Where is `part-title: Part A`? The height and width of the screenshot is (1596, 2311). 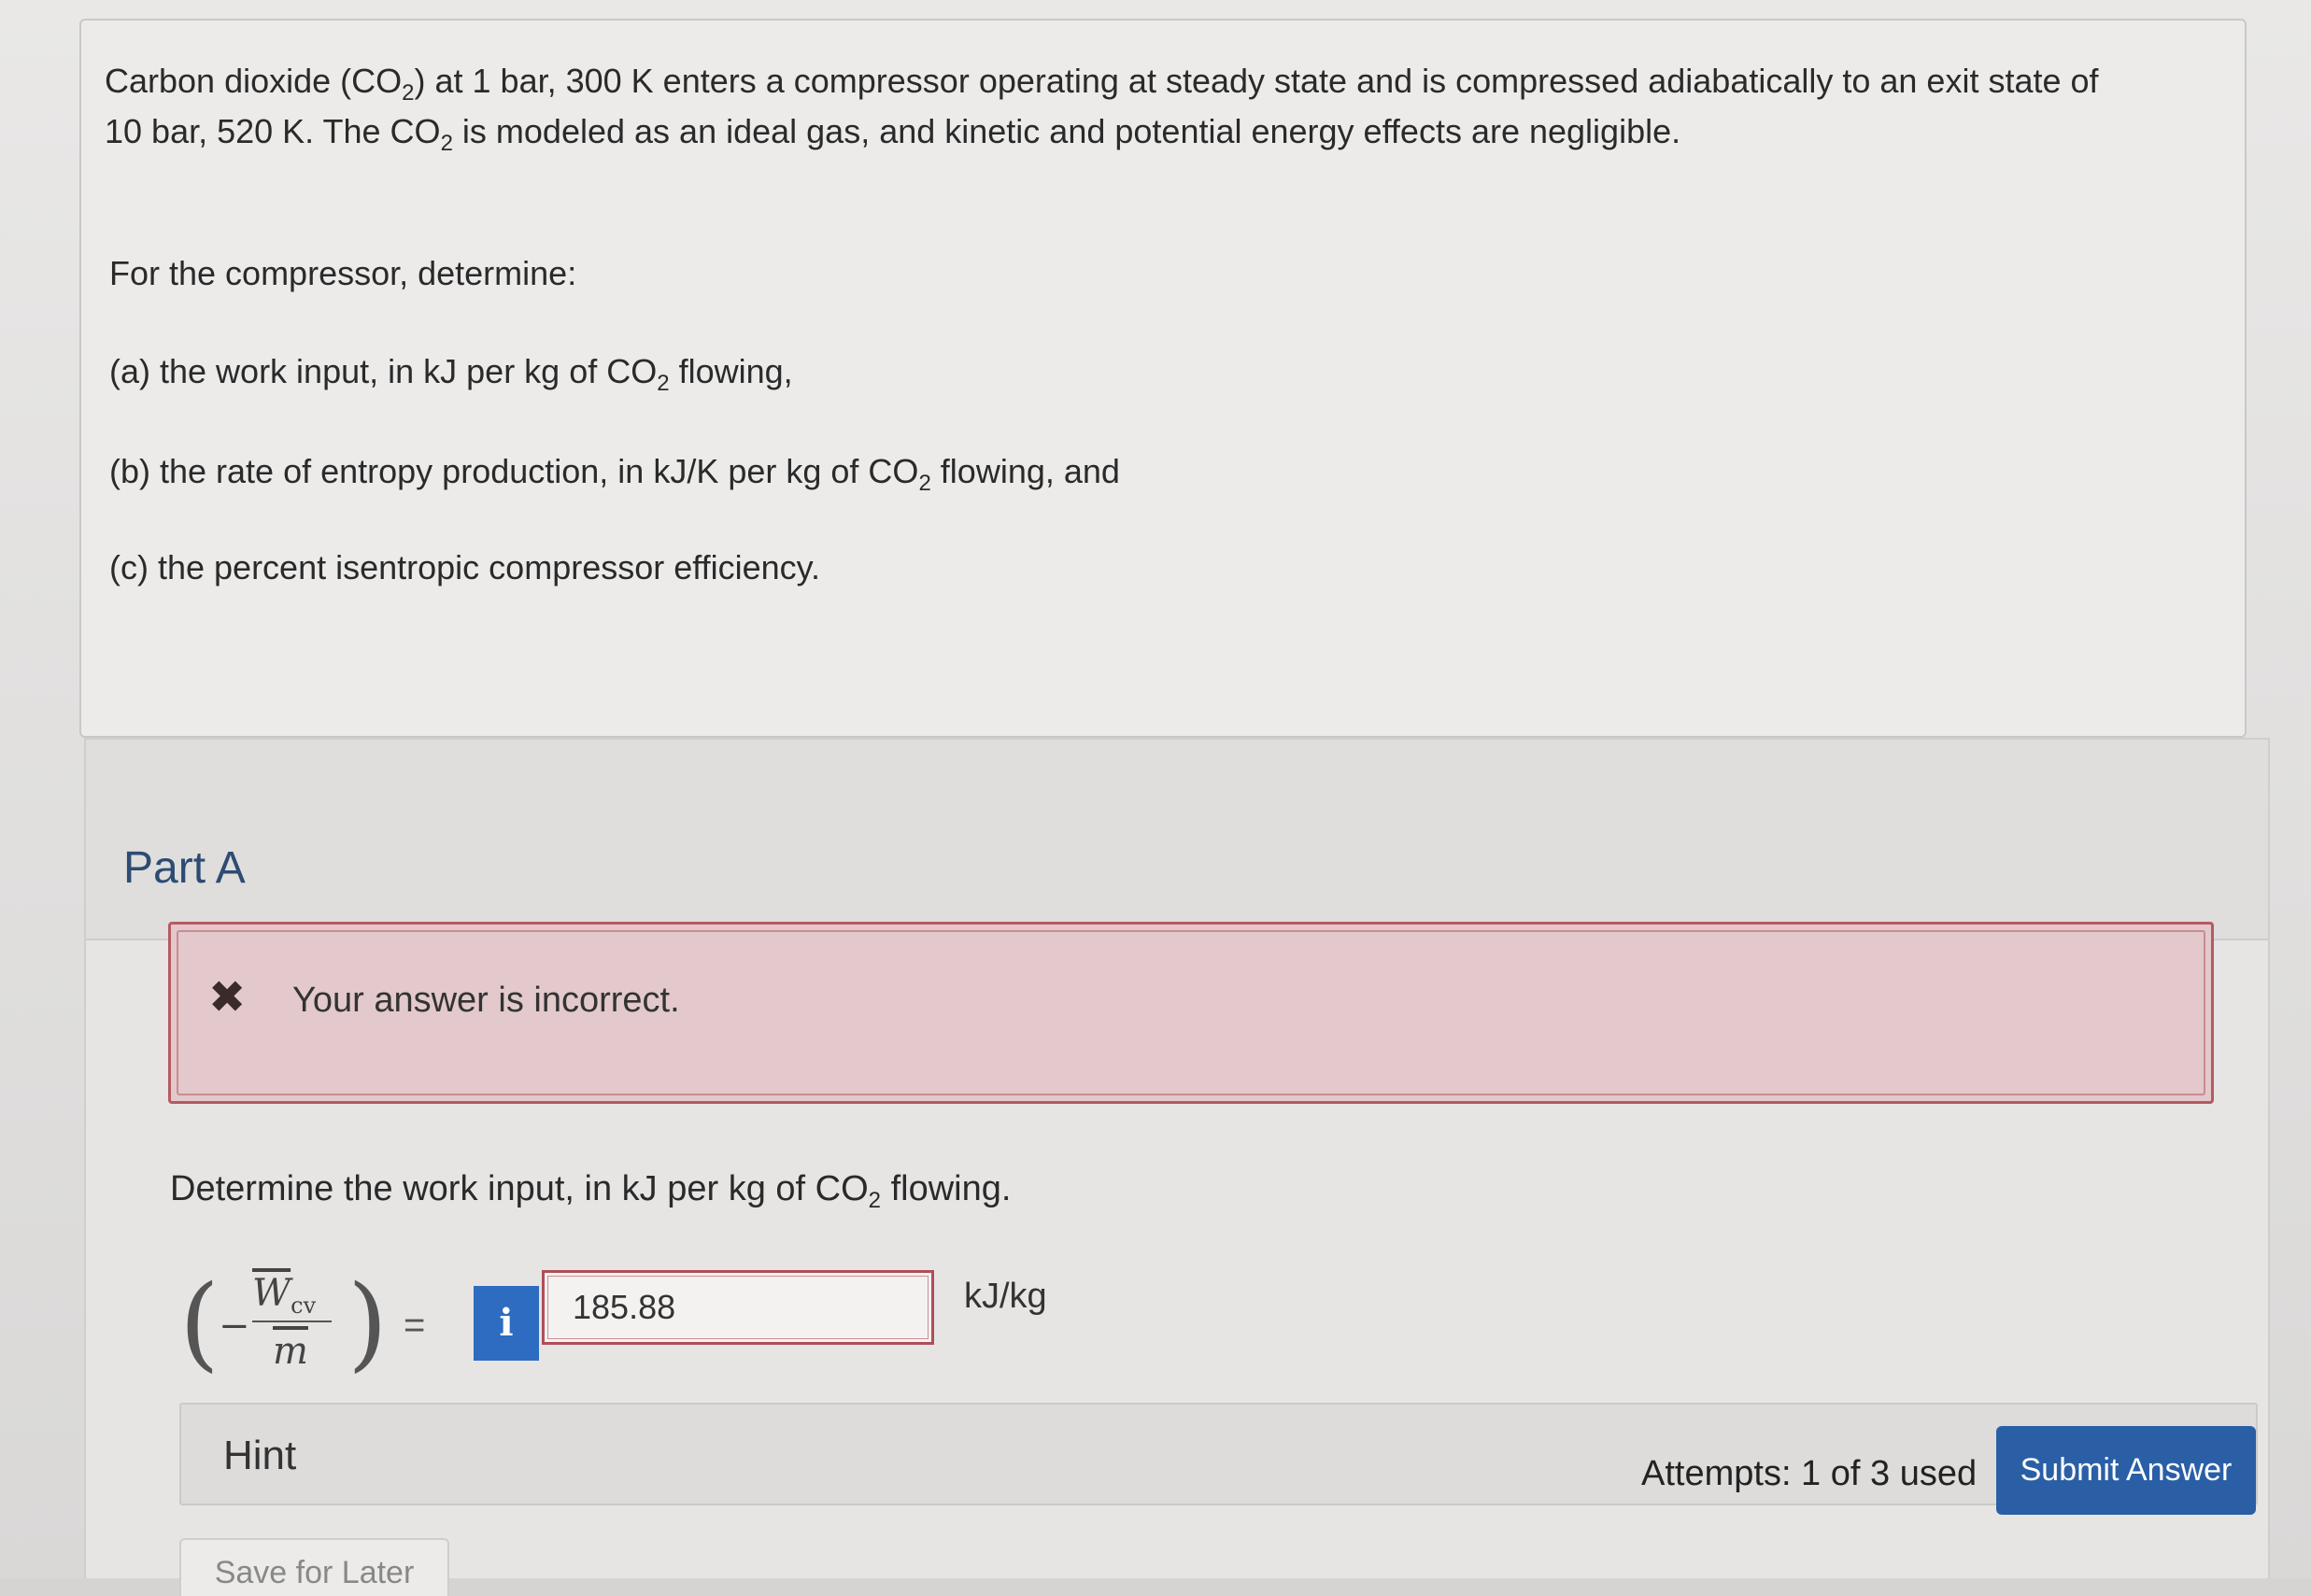
part-title: Part A is located at coordinates (184, 868).